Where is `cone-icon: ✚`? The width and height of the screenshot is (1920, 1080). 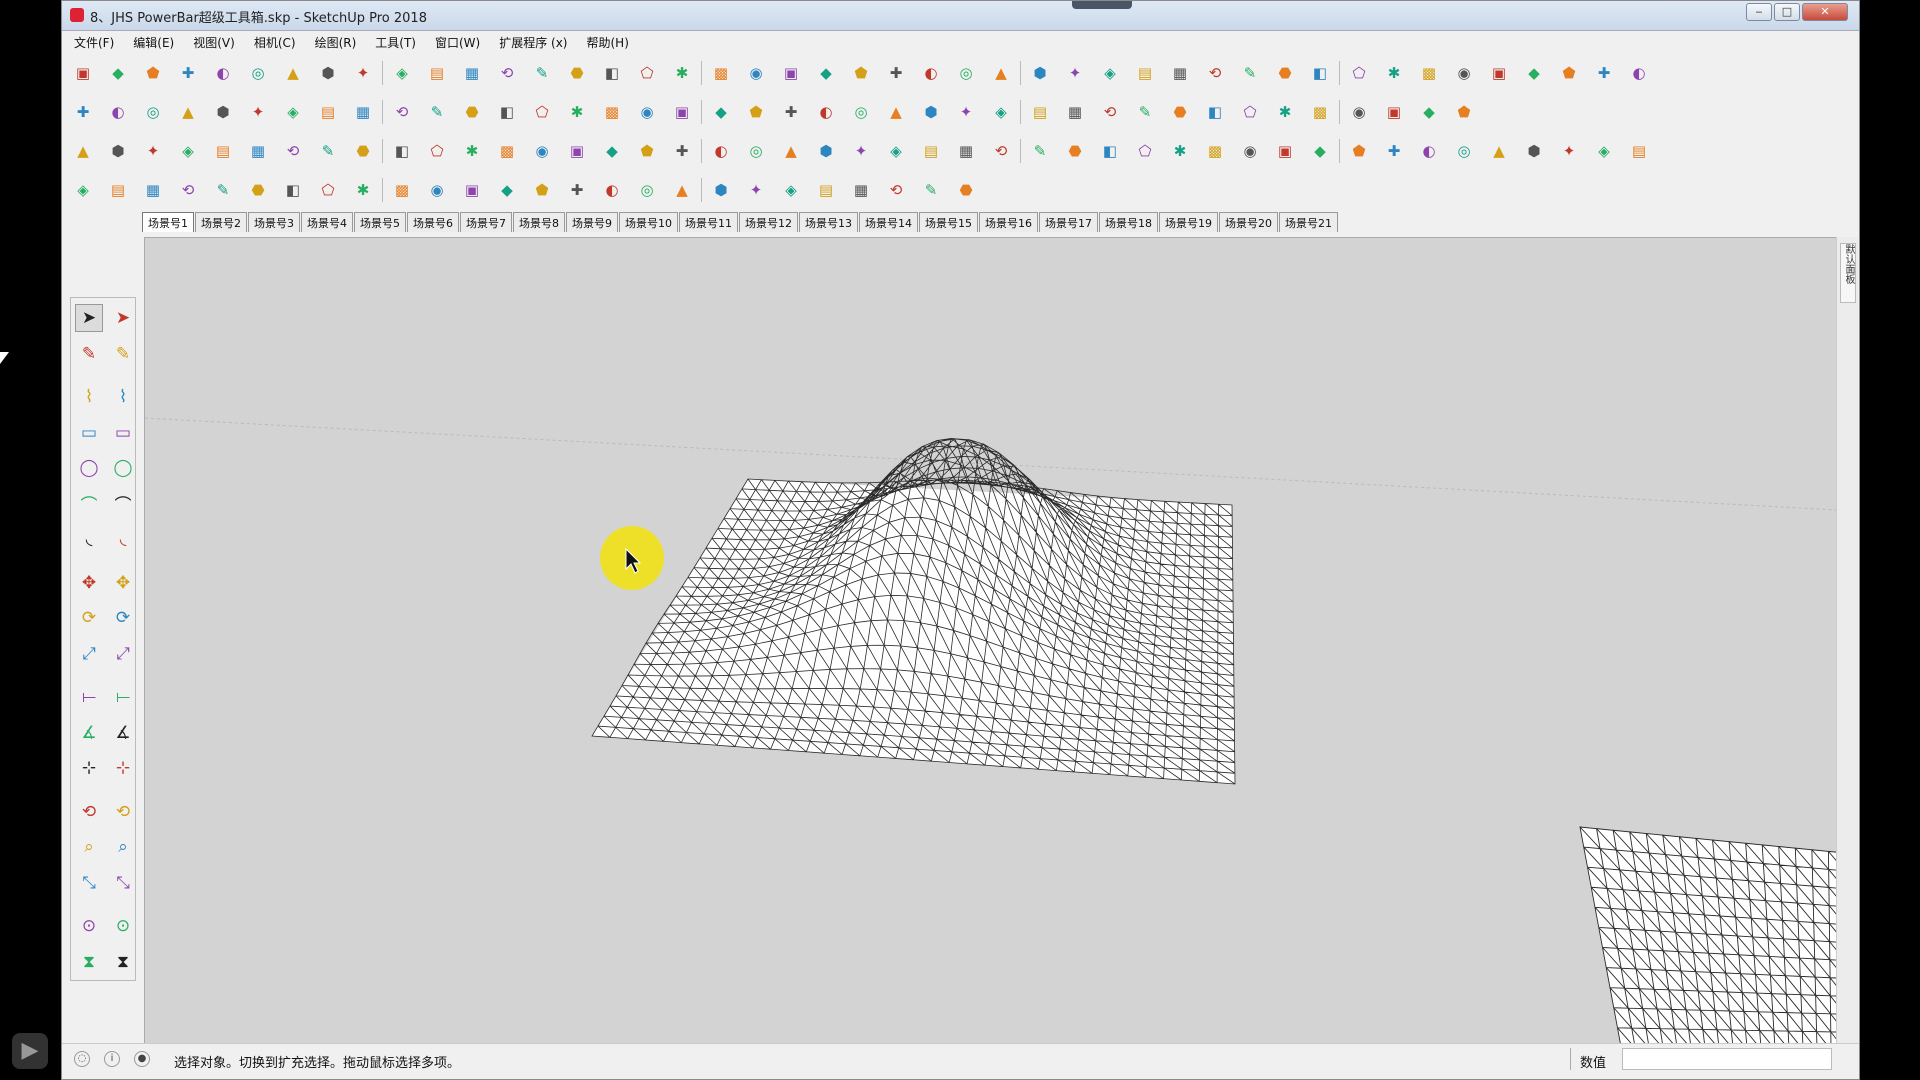 cone-icon: ✚ is located at coordinates (682, 151).